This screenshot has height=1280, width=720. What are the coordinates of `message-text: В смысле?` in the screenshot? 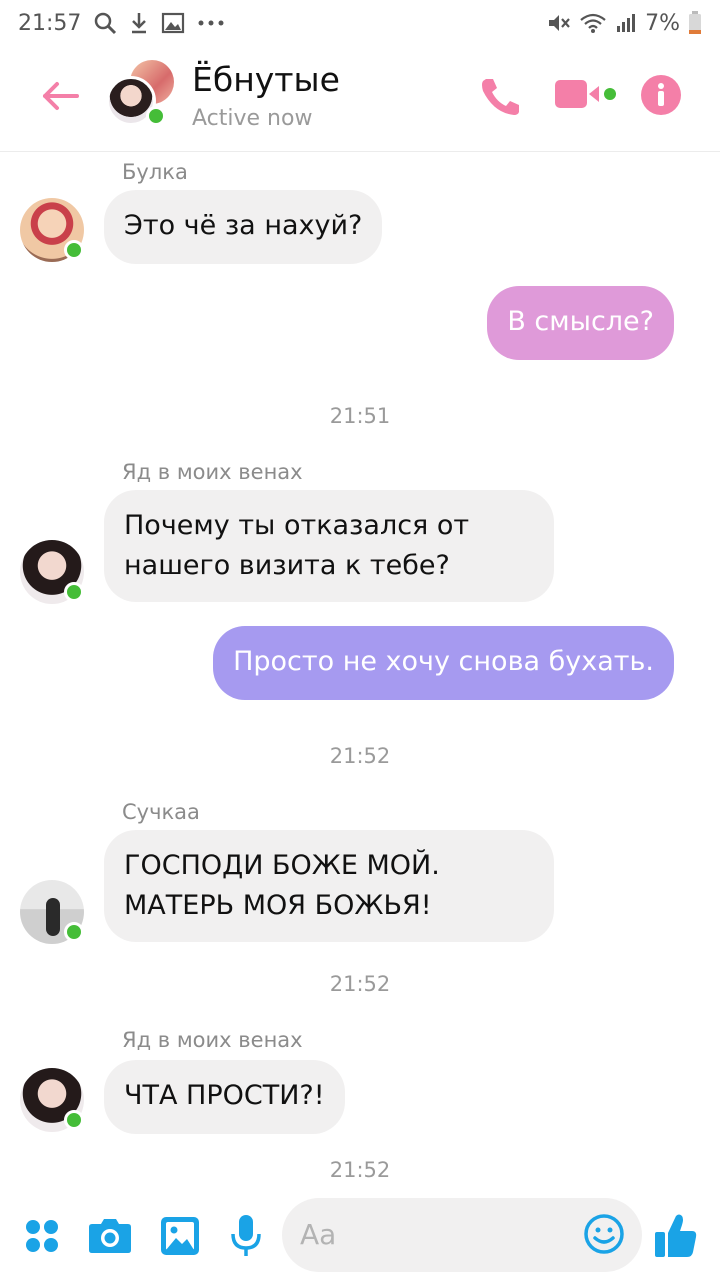 It's located at (580, 321).